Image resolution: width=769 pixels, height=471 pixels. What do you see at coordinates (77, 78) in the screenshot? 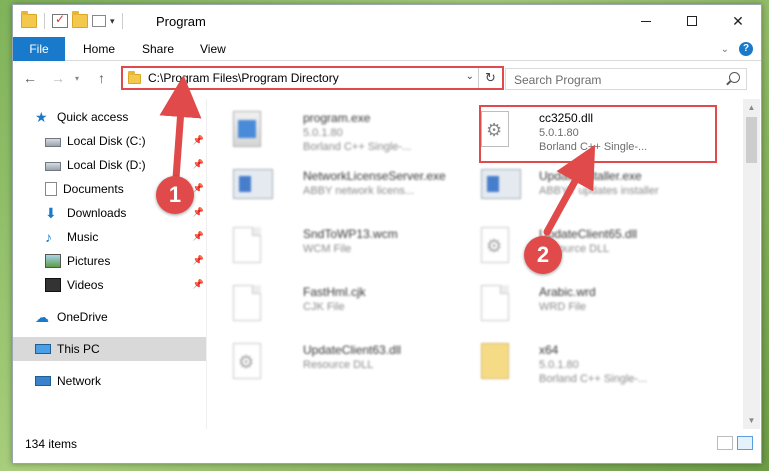
I see `recent-locations-icon: ▾` at bounding box center [77, 78].